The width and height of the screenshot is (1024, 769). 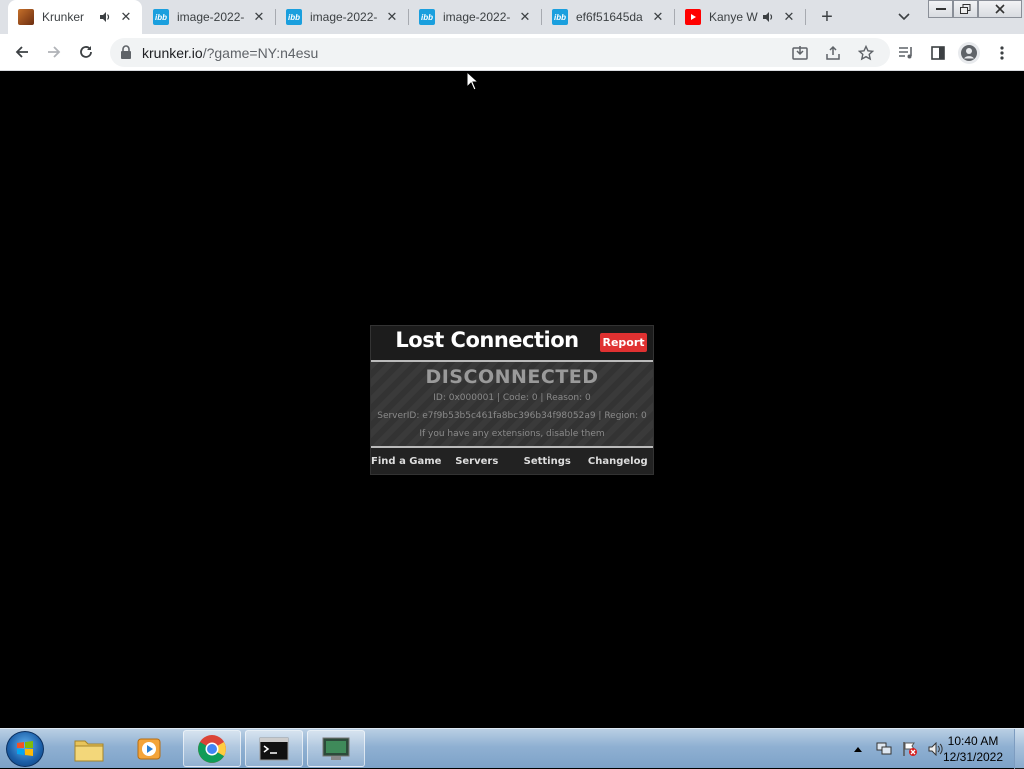 I want to click on forward-icon, so click(x=54, y=52).